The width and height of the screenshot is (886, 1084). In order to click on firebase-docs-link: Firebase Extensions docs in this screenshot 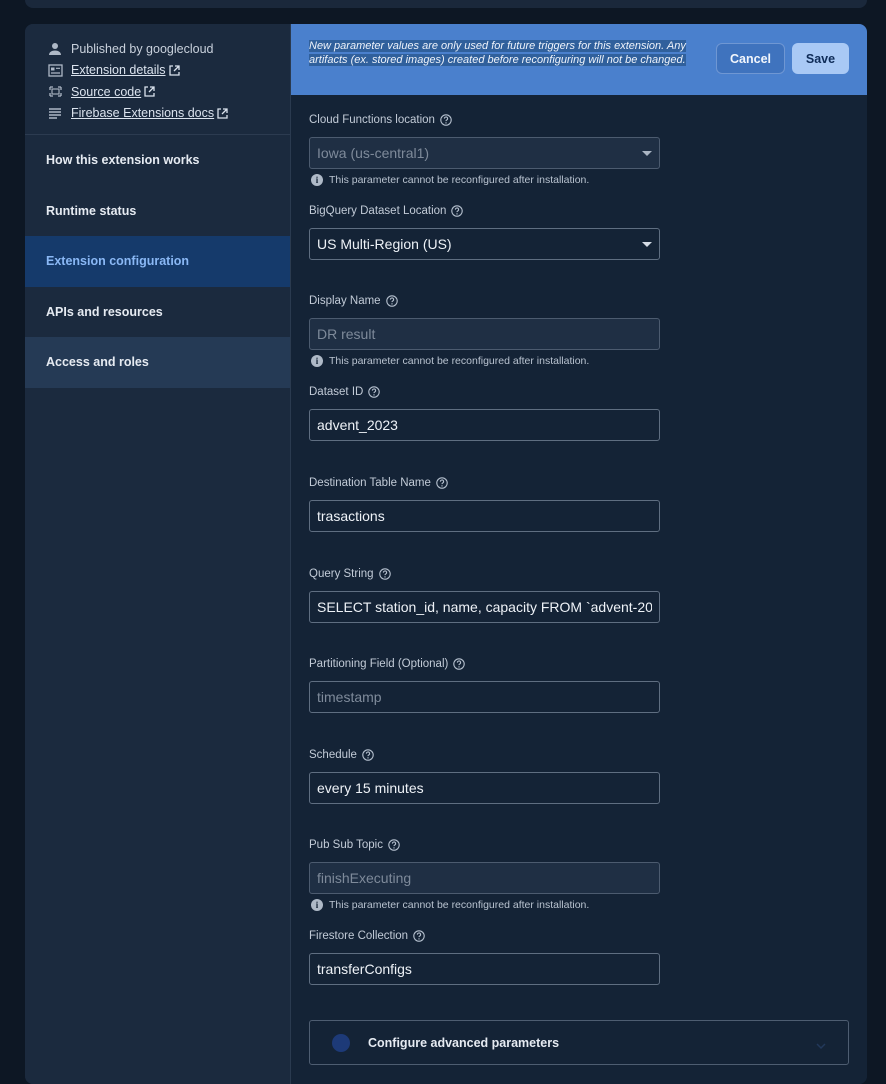, I will do `click(142, 113)`.